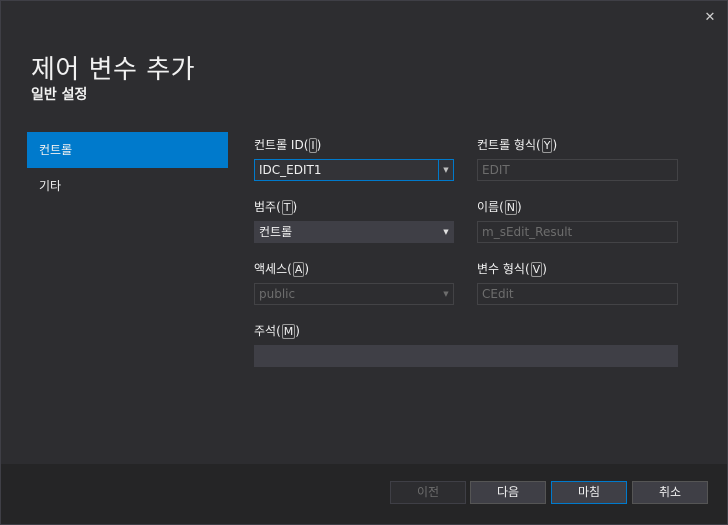 This screenshot has height=525, width=728. I want to click on comment-field: 주석(M), so click(466, 346).